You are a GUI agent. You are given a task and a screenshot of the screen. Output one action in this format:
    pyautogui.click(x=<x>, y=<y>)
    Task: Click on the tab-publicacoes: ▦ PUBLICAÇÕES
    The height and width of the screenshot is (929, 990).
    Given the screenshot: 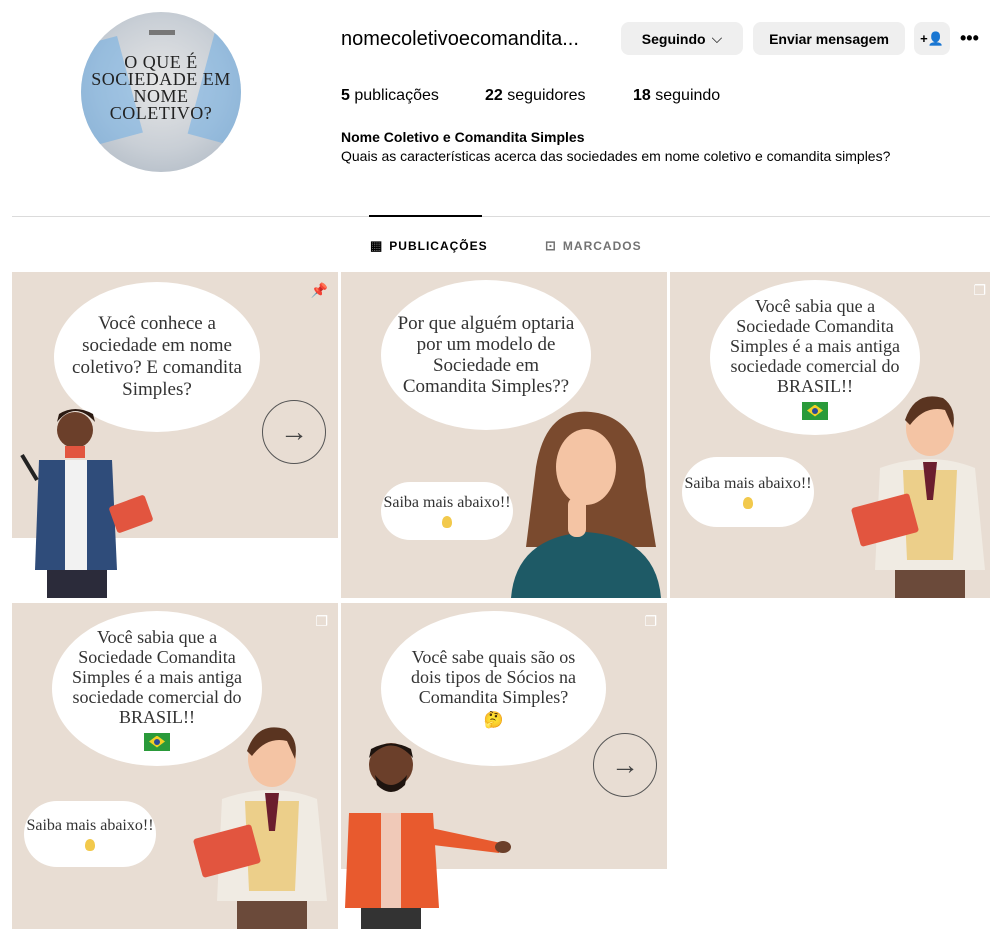 What is the action you would take?
    pyautogui.click(x=429, y=246)
    